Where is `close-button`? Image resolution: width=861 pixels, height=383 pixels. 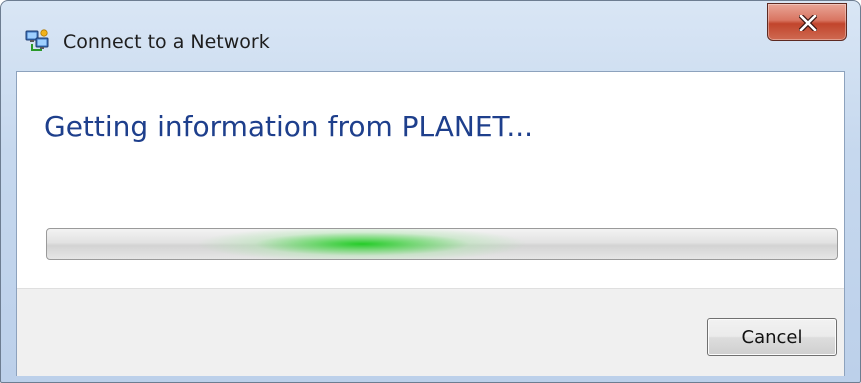 close-button is located at coordinates (807, 22).